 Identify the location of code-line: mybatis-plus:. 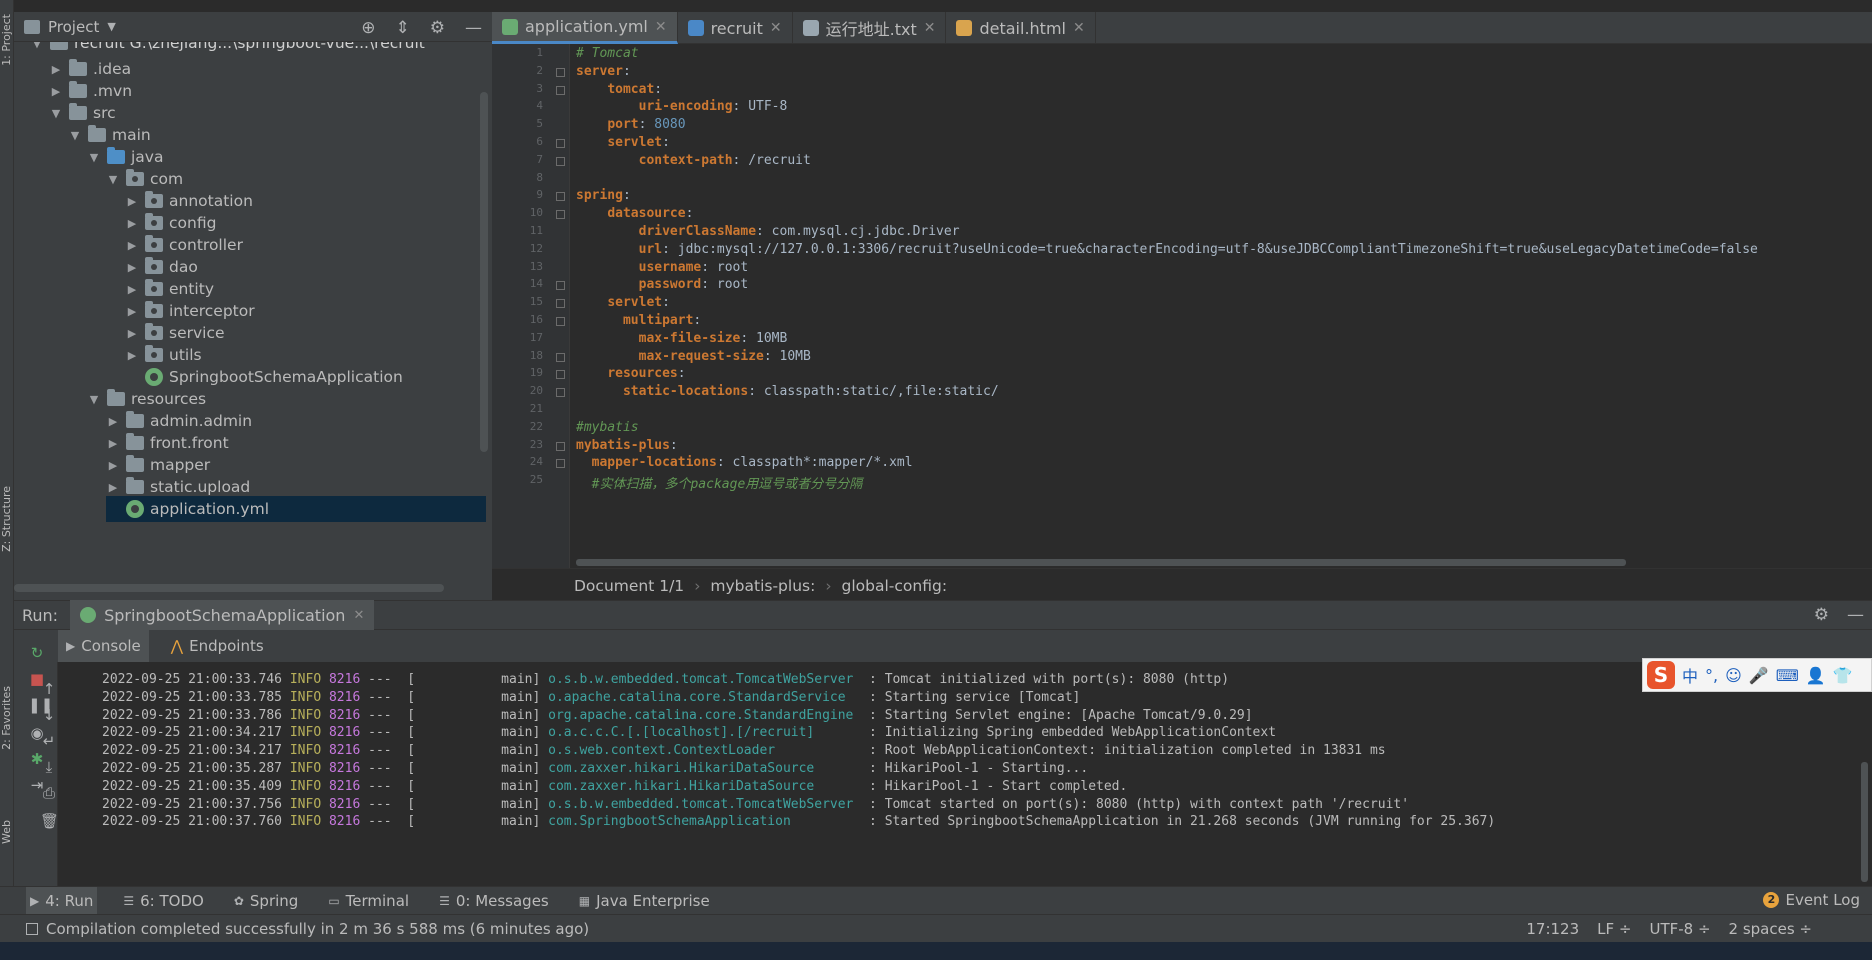
(627, 445).